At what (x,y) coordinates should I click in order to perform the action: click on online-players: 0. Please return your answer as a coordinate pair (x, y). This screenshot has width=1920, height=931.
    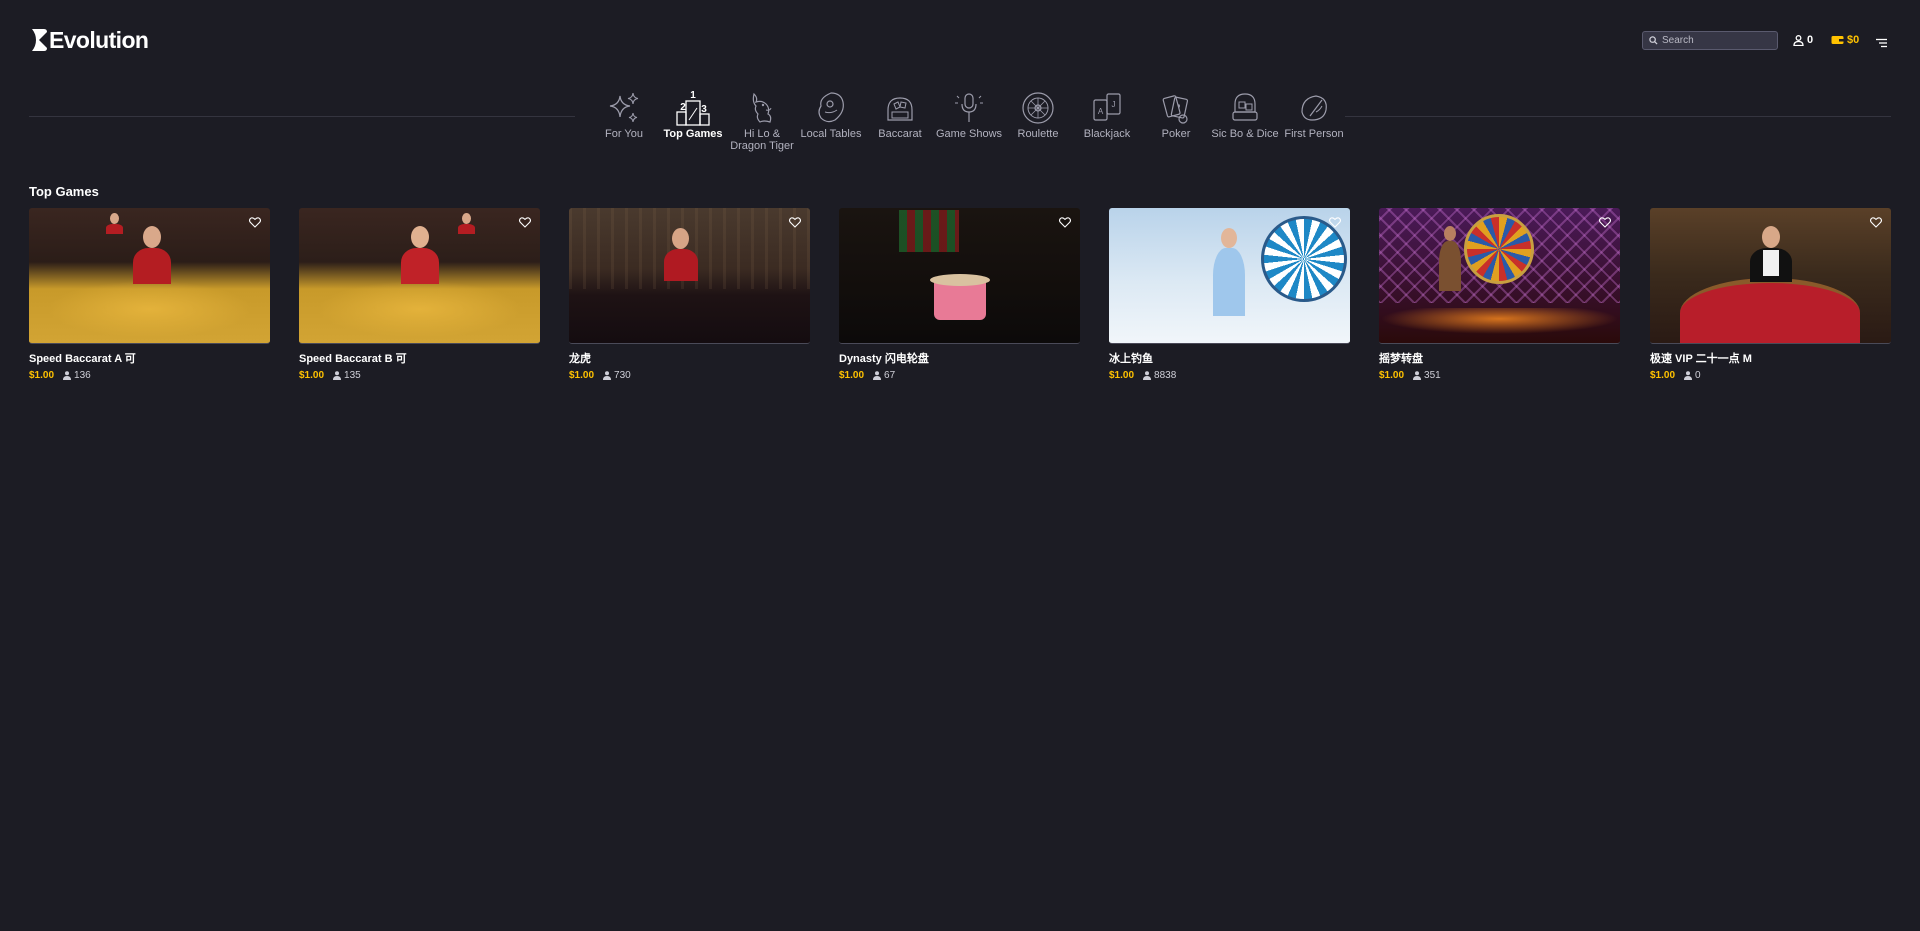
    Looking at the image, I should click on (1803, 40).